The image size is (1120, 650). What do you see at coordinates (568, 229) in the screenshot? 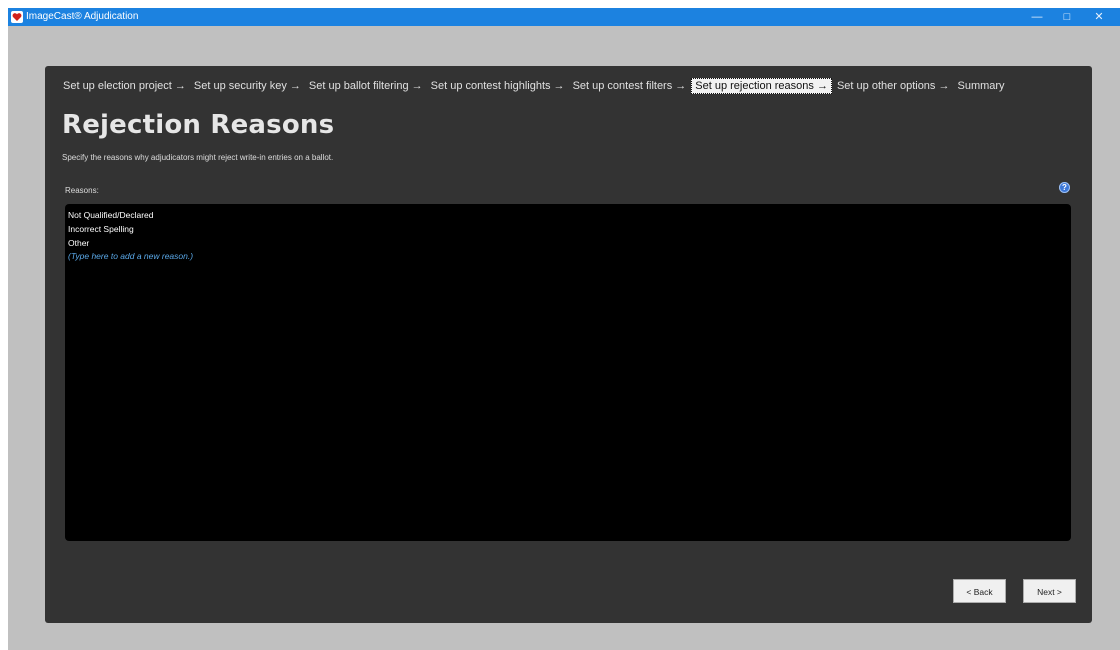
I see `reason-item: Incorrect Spelling` at bounding box center [568, 229].